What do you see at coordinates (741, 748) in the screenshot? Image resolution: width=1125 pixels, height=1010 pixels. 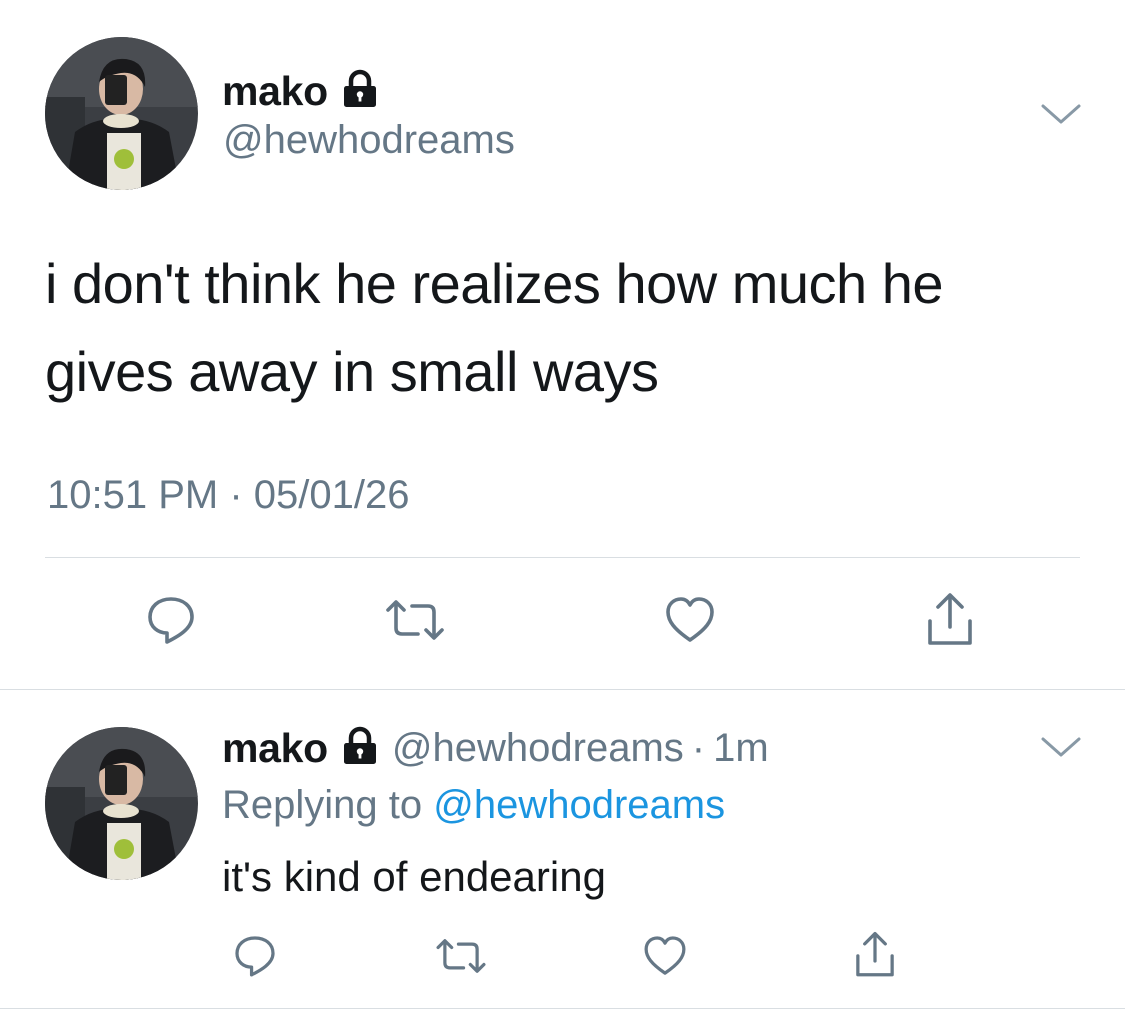 I see `reply-time: 1m` at bounding box center [741, 748].